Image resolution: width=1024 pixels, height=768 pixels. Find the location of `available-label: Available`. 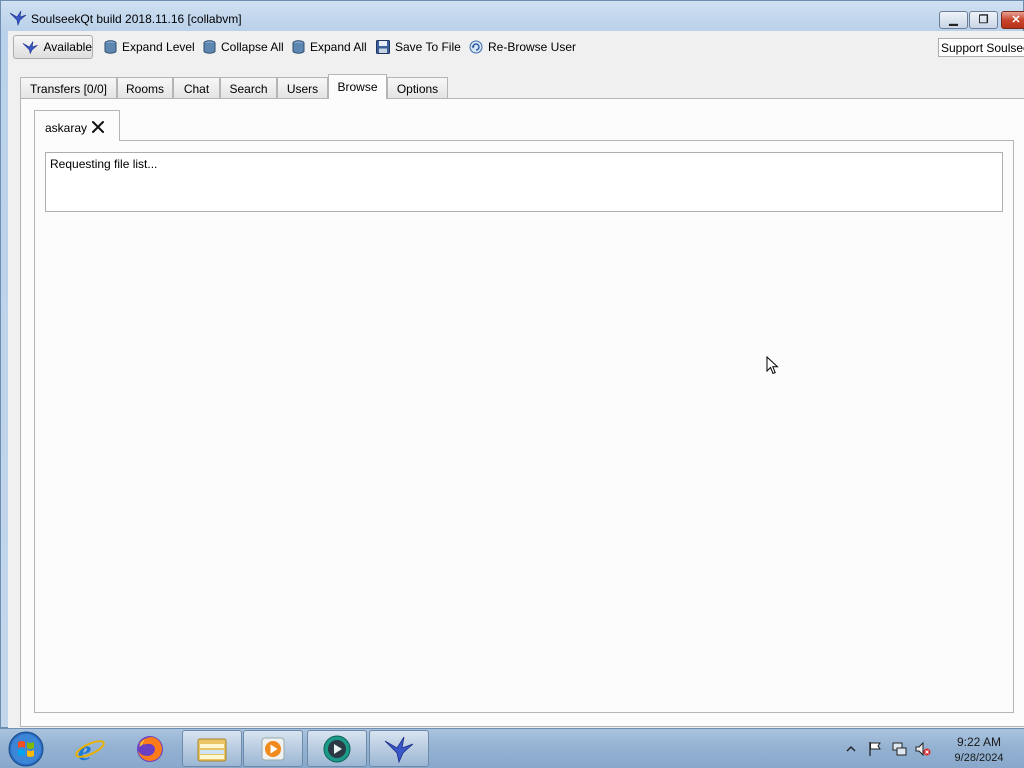

available-label: Available is located at coordinates (67, 47).